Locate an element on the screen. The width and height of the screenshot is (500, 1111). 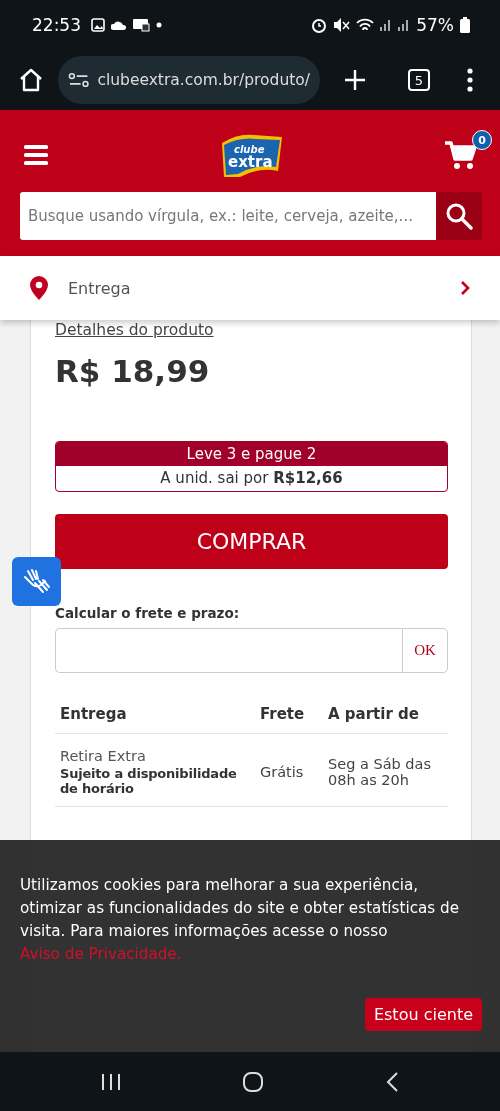
site-settings-icon is located at coordinates (79, 80).